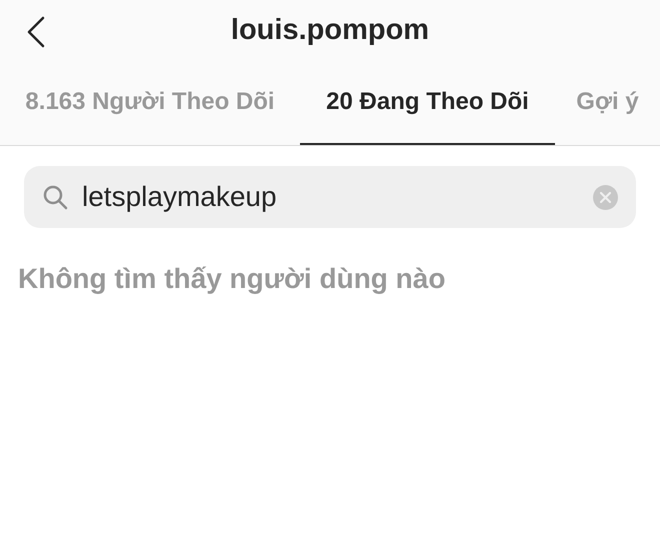 The image size is (660, 550). Describe the element at coordinates (36, 32) in the screenshot. I see `back-icon` at that location.